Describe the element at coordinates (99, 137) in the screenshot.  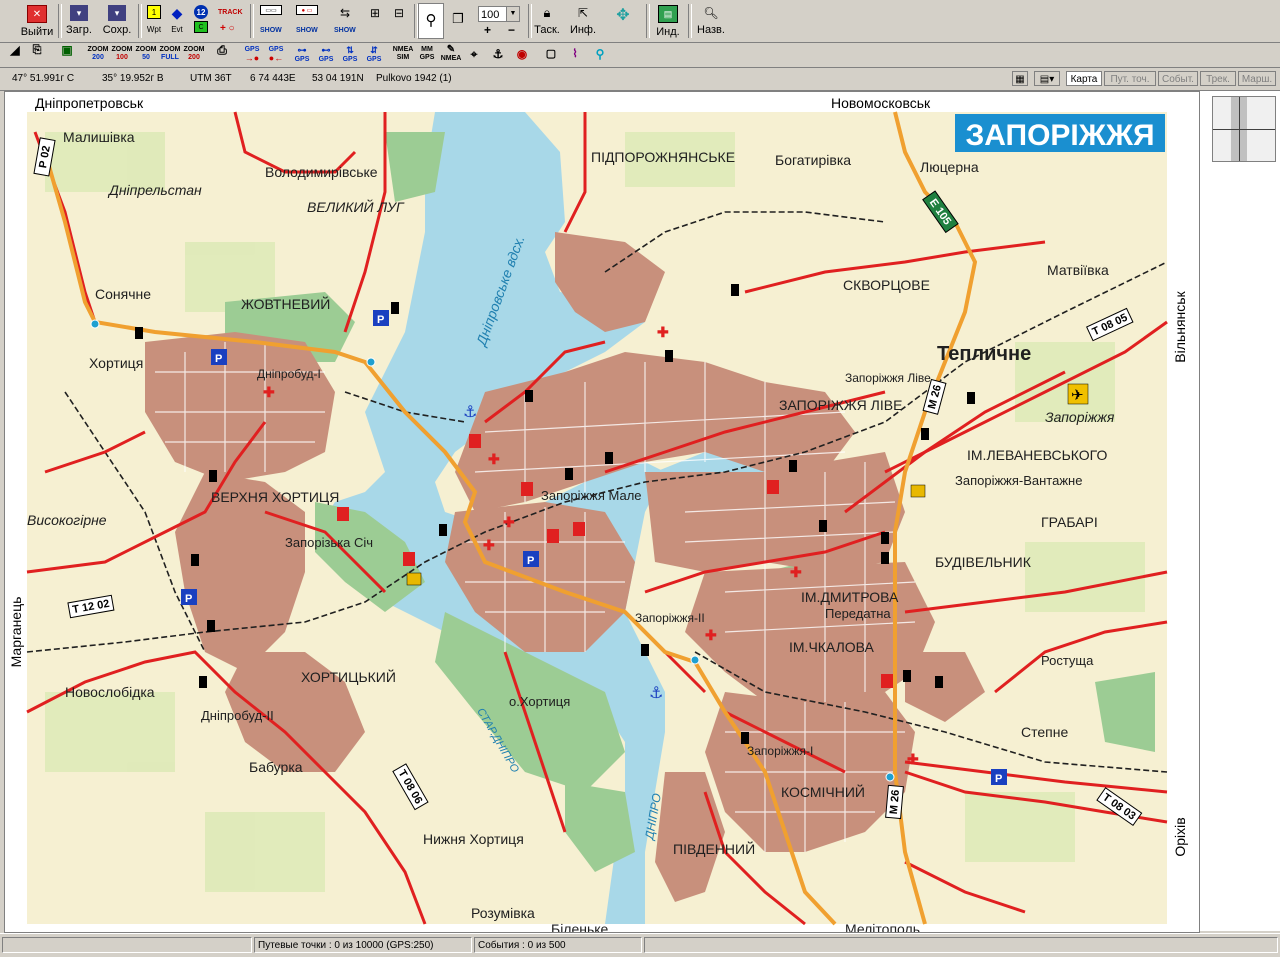
I see `label-malyshivka: Малишівка` at that location.